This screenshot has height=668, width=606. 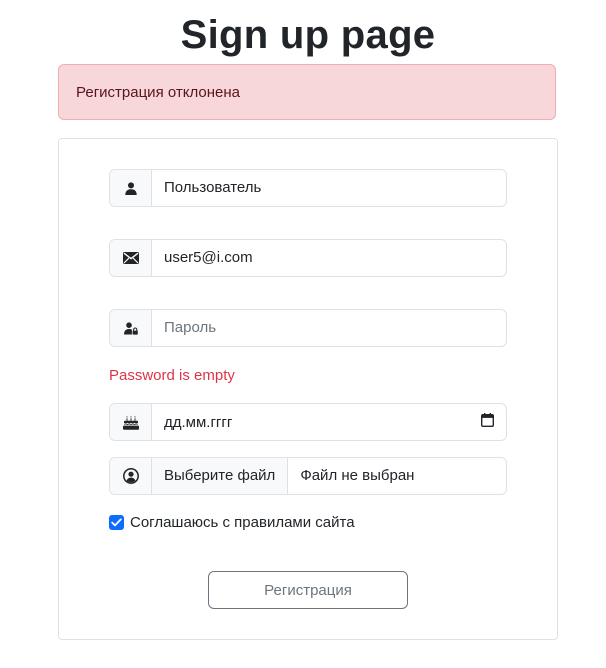 What do you see at coordinates (329, 258) in the screenshot?
I see `email-input` at bounding box center [329, 258].